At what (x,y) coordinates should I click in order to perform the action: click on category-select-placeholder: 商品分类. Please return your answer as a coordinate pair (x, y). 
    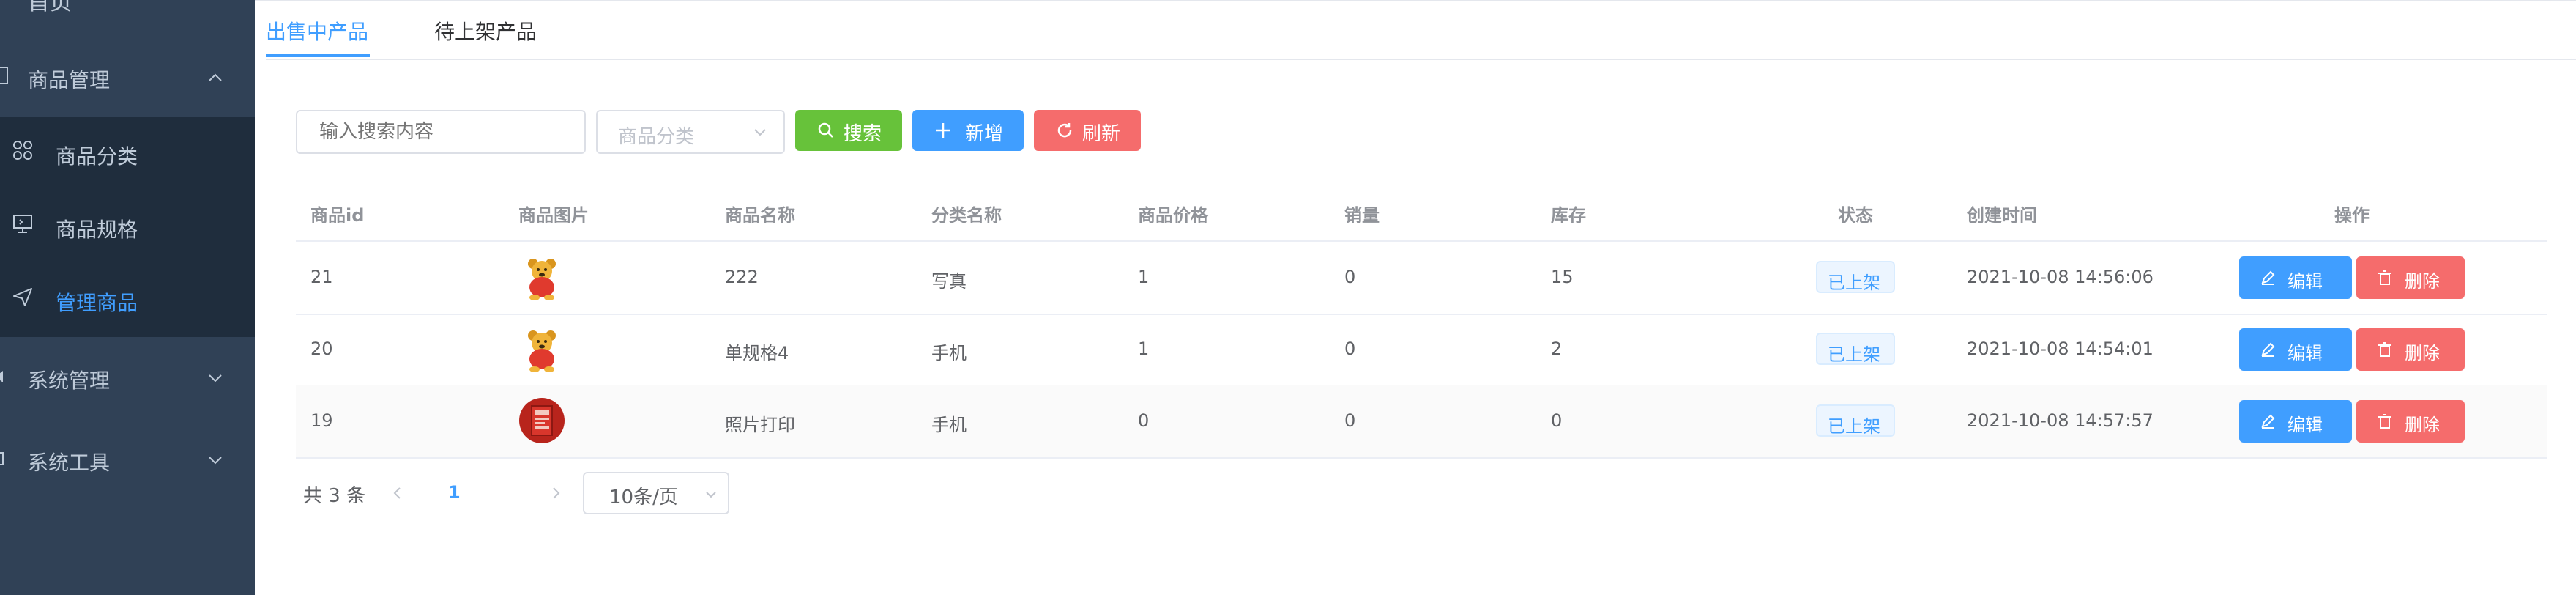
    Looking at the image, I should click on (656, 137).